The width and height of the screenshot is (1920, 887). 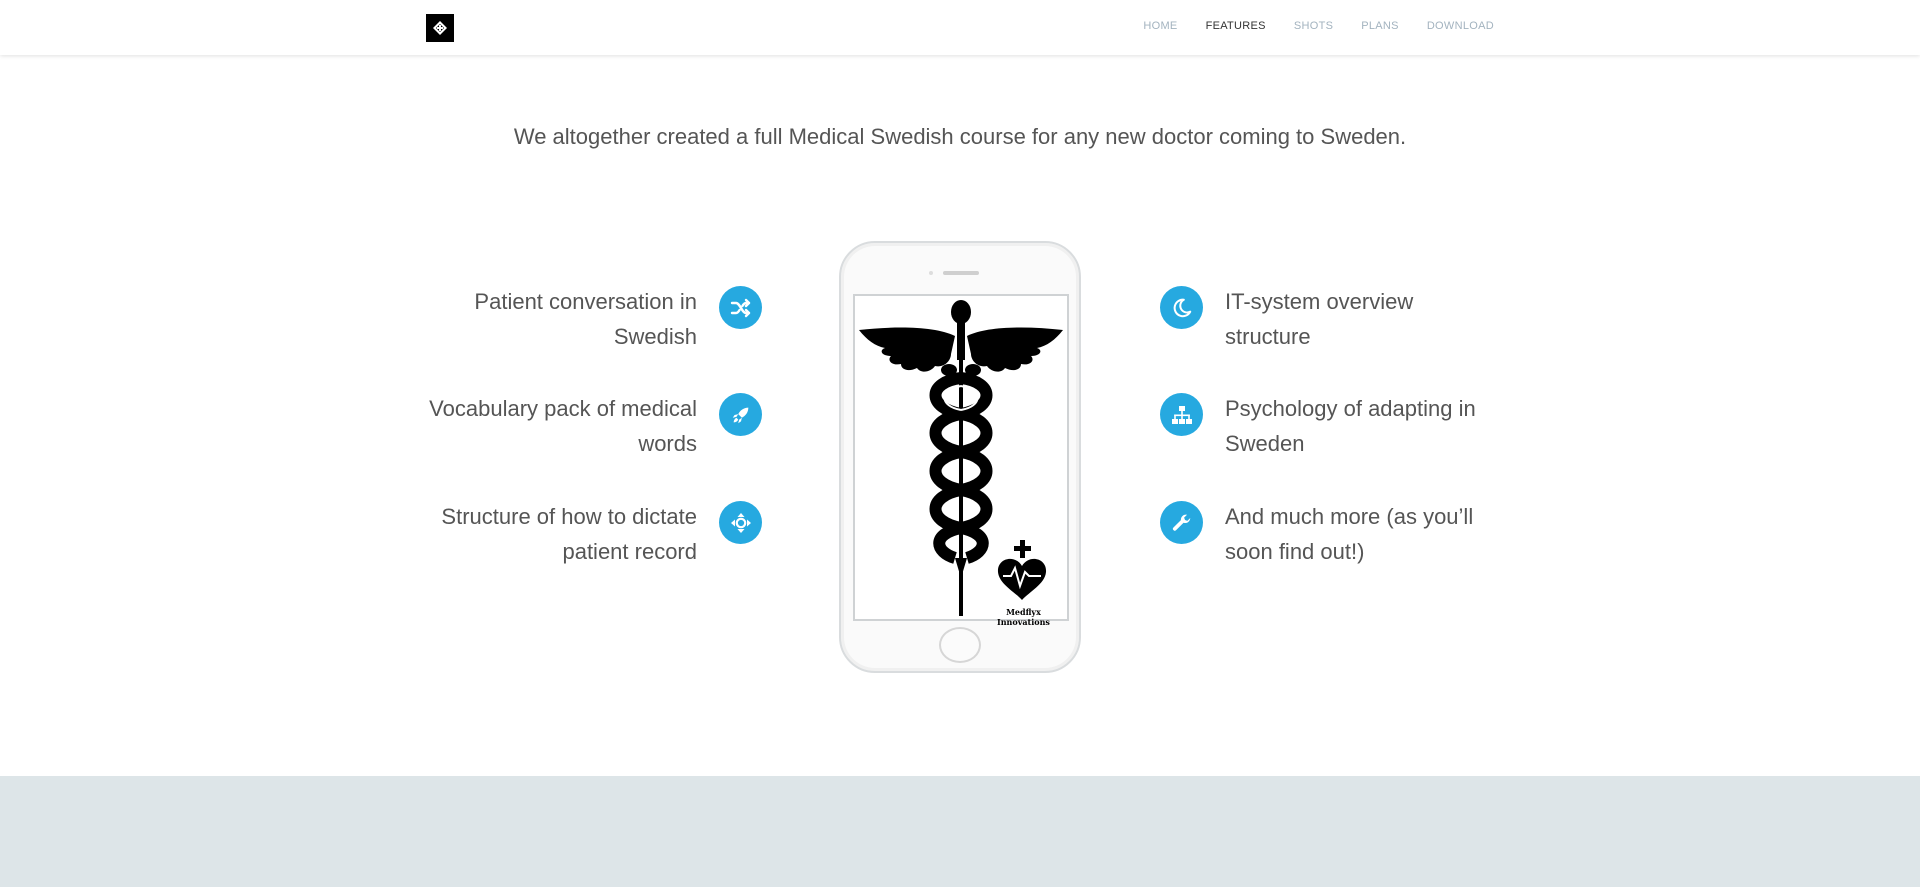 What do you see at coordinates (931, 273) in the screenshot?
I see `phone-camera` at bounding box center [931, 273].